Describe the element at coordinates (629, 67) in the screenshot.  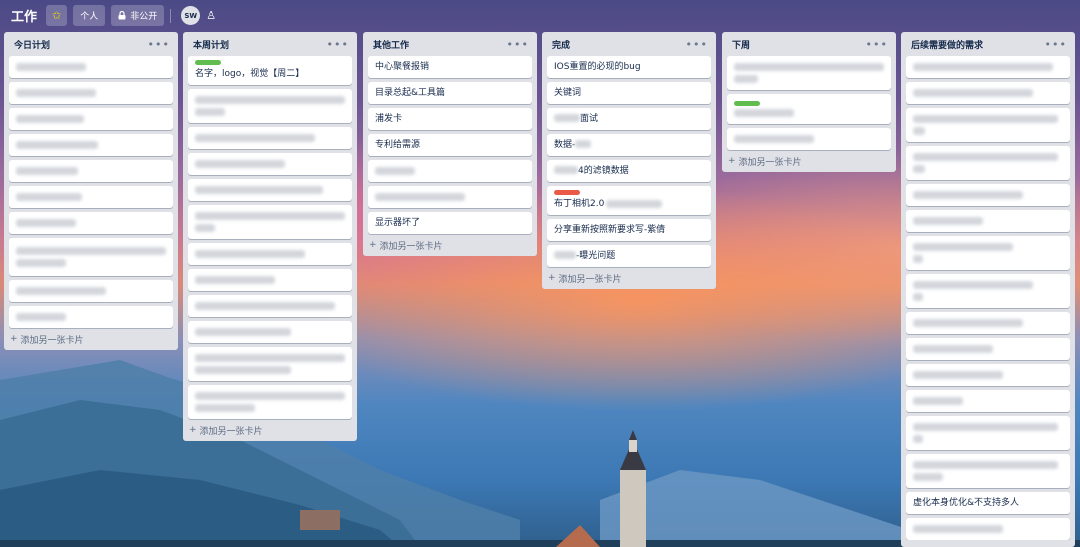
I see `card: IOS重置的必现的bug` at that location.